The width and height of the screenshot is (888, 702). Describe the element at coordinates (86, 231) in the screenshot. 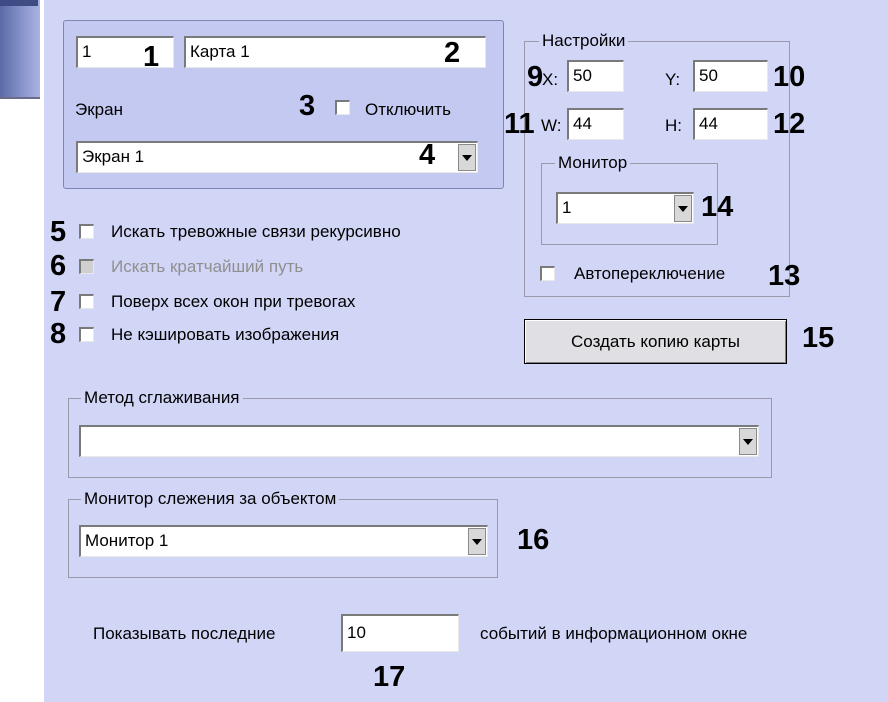

I see `recursive-checkbox` at that location.